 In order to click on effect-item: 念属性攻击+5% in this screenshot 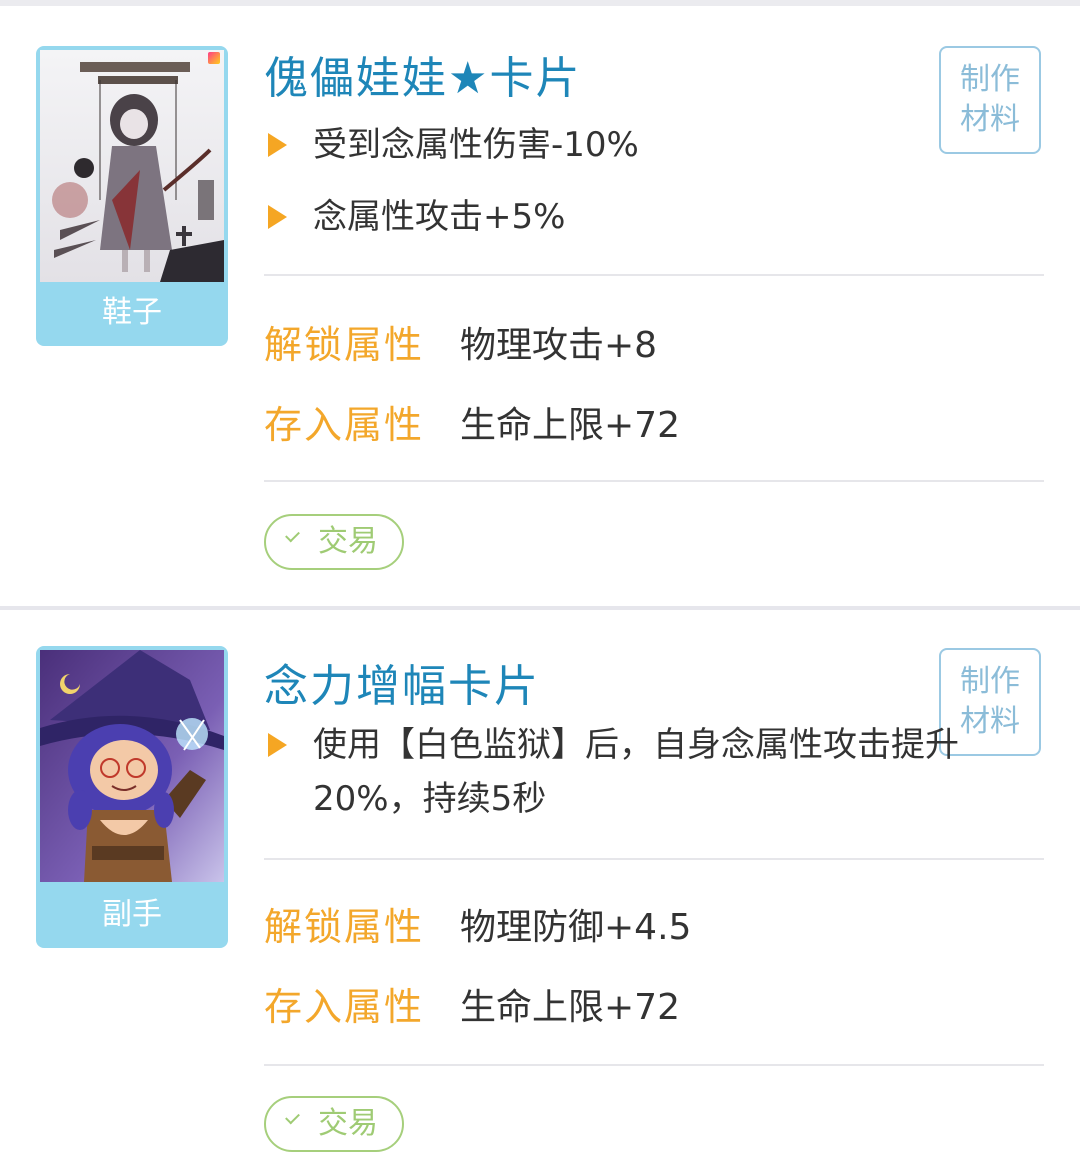, I will do `click(648, 217)`.